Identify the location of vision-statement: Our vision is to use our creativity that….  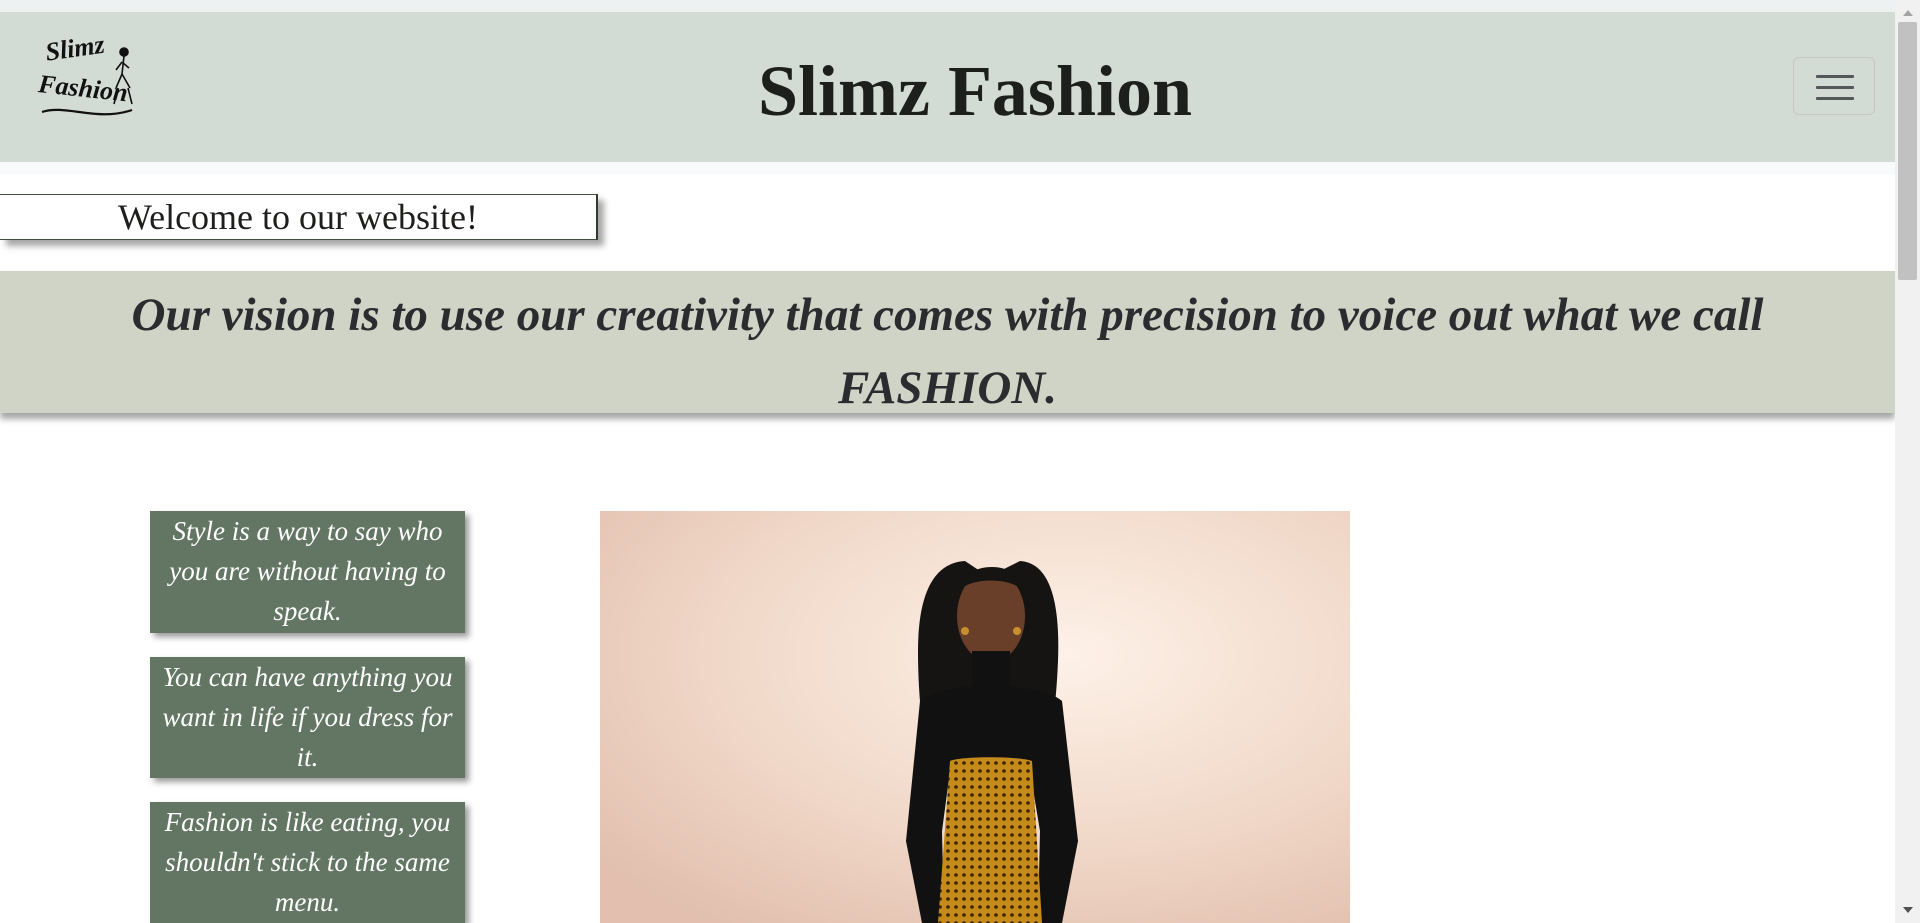
(947, 351).